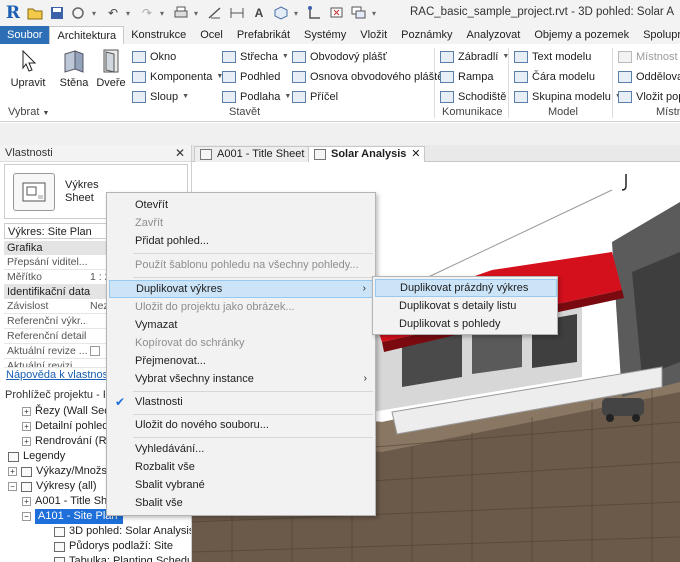 This screenshot has width=680, height=562. What do you see at coordinates (649, 77) in the screenshot?
I see `room-separator-button: Oddělova` at bounding box center [649, 77].